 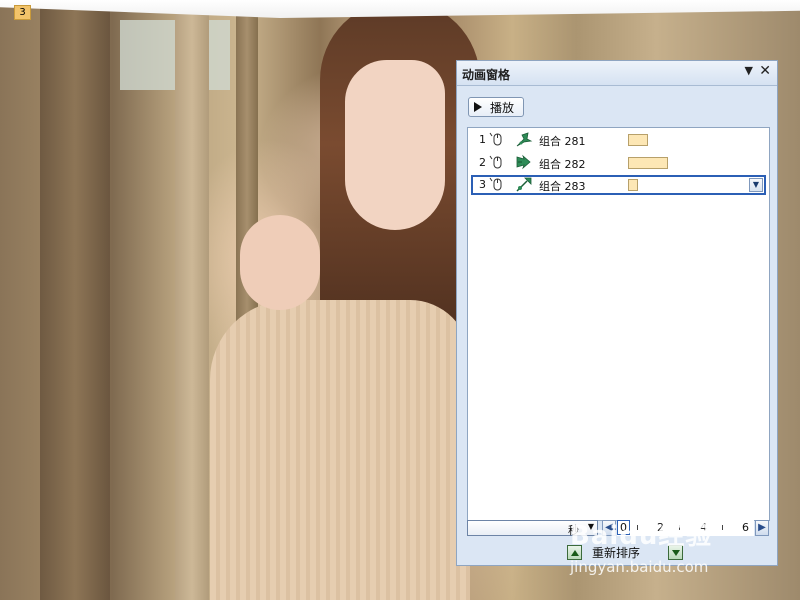 What do you see at coordinates (524, 139) in the screenshot?
I see `fly-in-effect-icon` at bounding box center [524, 139].